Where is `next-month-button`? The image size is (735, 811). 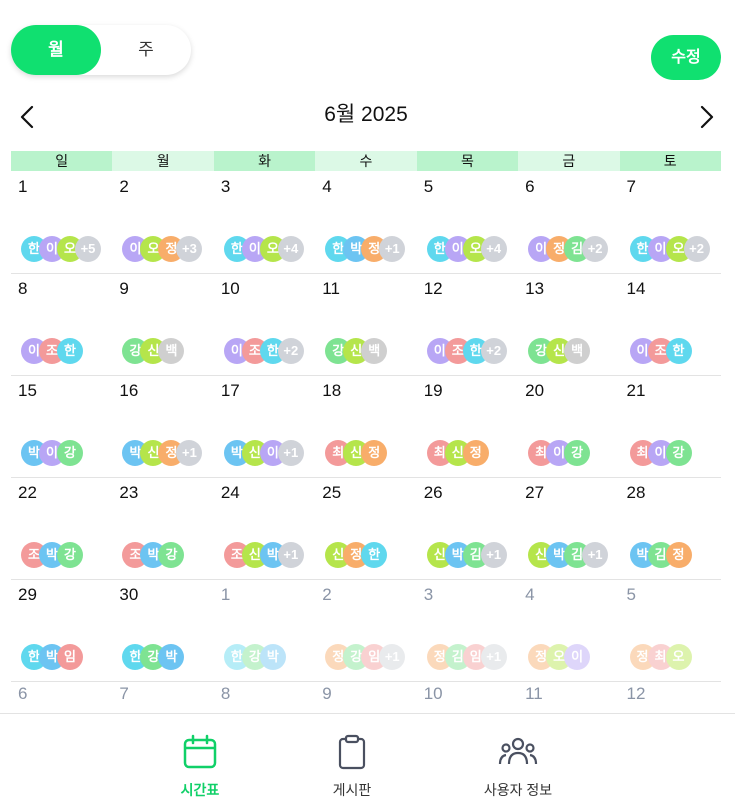
next-month-button is located at coordinates (707, 117).